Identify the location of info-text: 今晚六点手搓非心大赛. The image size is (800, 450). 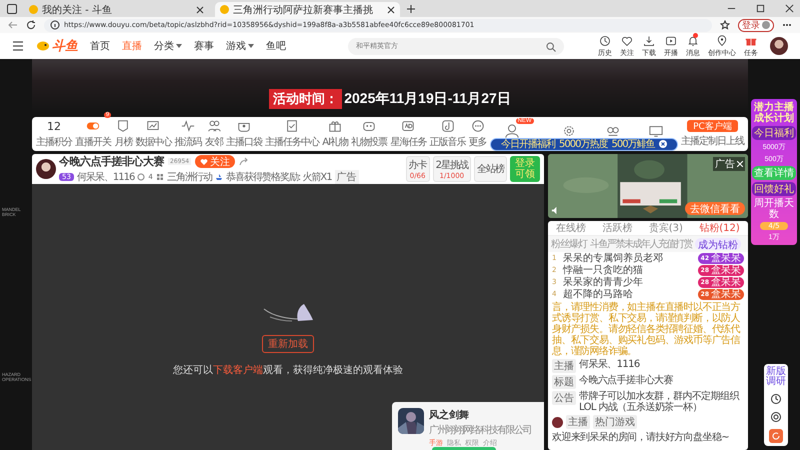
(626, 380).